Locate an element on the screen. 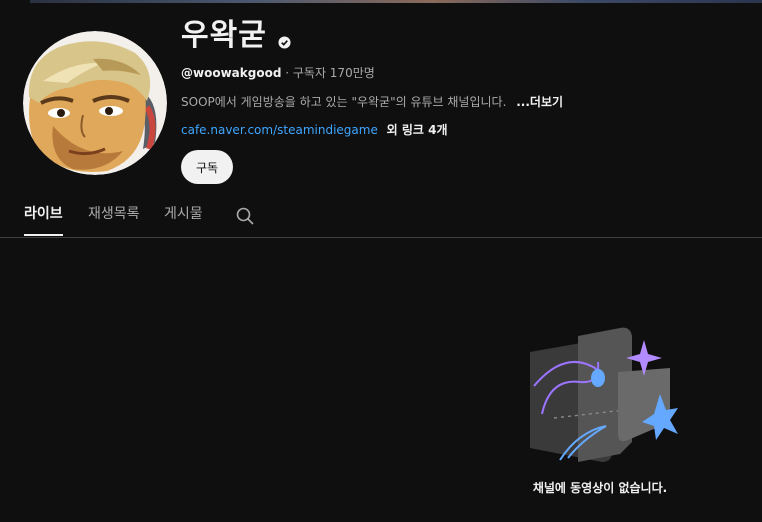 The height and width of the screenshot is (522, 762). subscriber-count: · 구독자 170만명 is located at coordinates (330, 73).